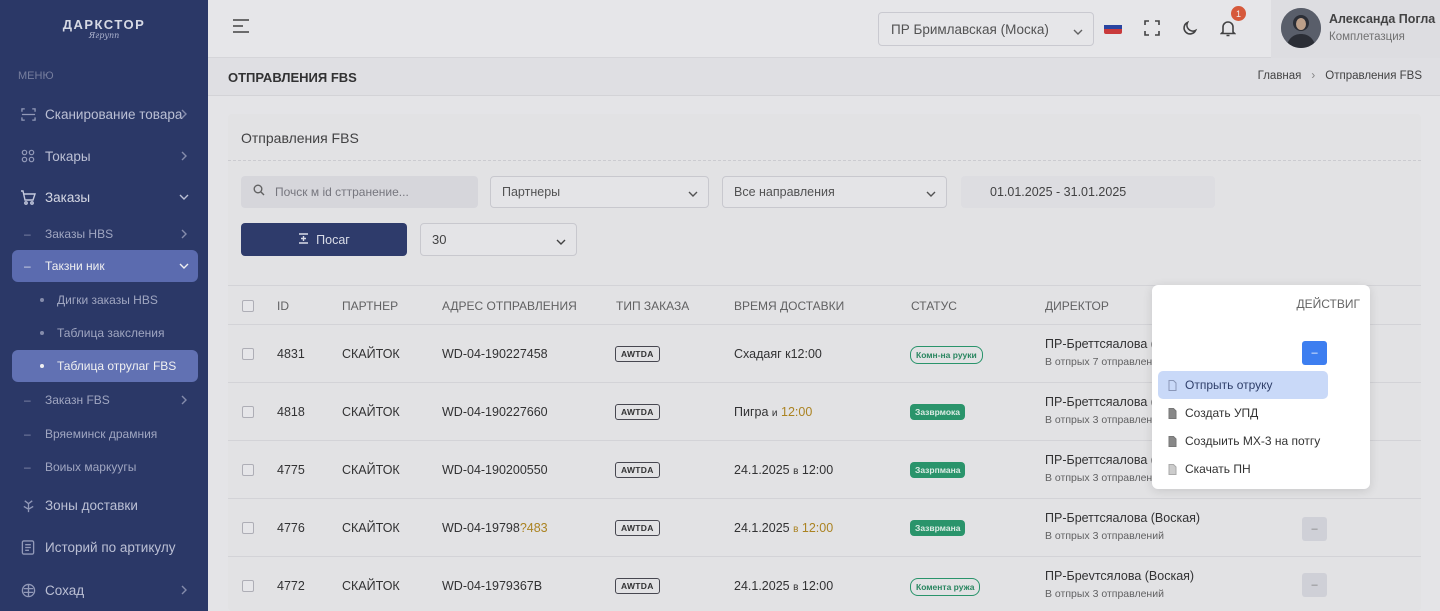 The width and height of the screenshot is (1440, 611). Describe the element at coordinates (1243, 385) in the screenshot. I see `menu-item-open-shipment: Отпрыть отруку` at that location.